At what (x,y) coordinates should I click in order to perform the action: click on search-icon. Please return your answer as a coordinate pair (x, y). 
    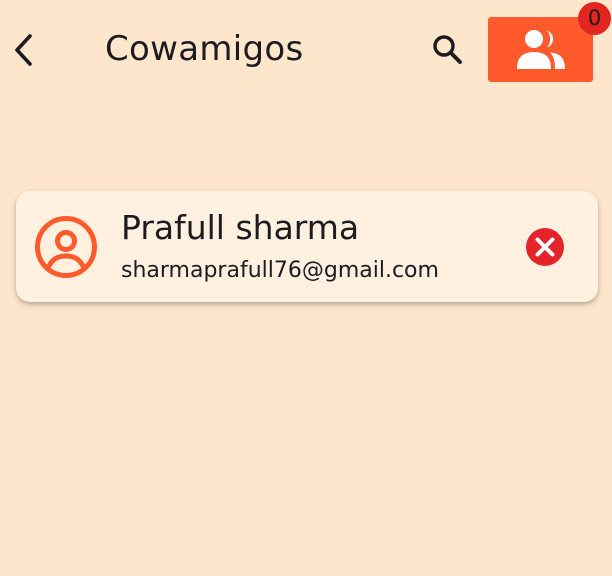
    Looking at the image, I should click on (447, 49).